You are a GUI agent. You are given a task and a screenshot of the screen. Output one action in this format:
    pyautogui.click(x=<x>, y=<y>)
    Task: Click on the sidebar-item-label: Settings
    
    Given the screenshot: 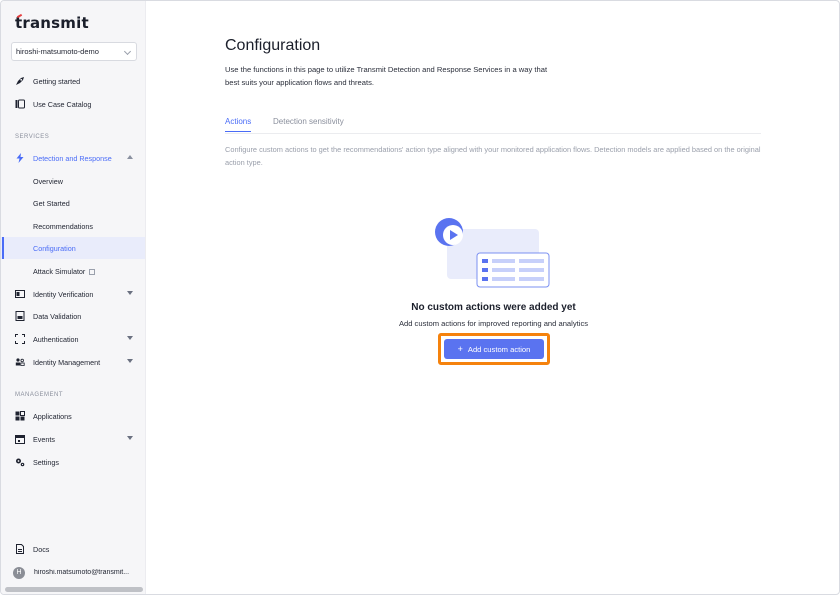 What is the action you would take?
    pyautogui.click(x=46, y=462)
    